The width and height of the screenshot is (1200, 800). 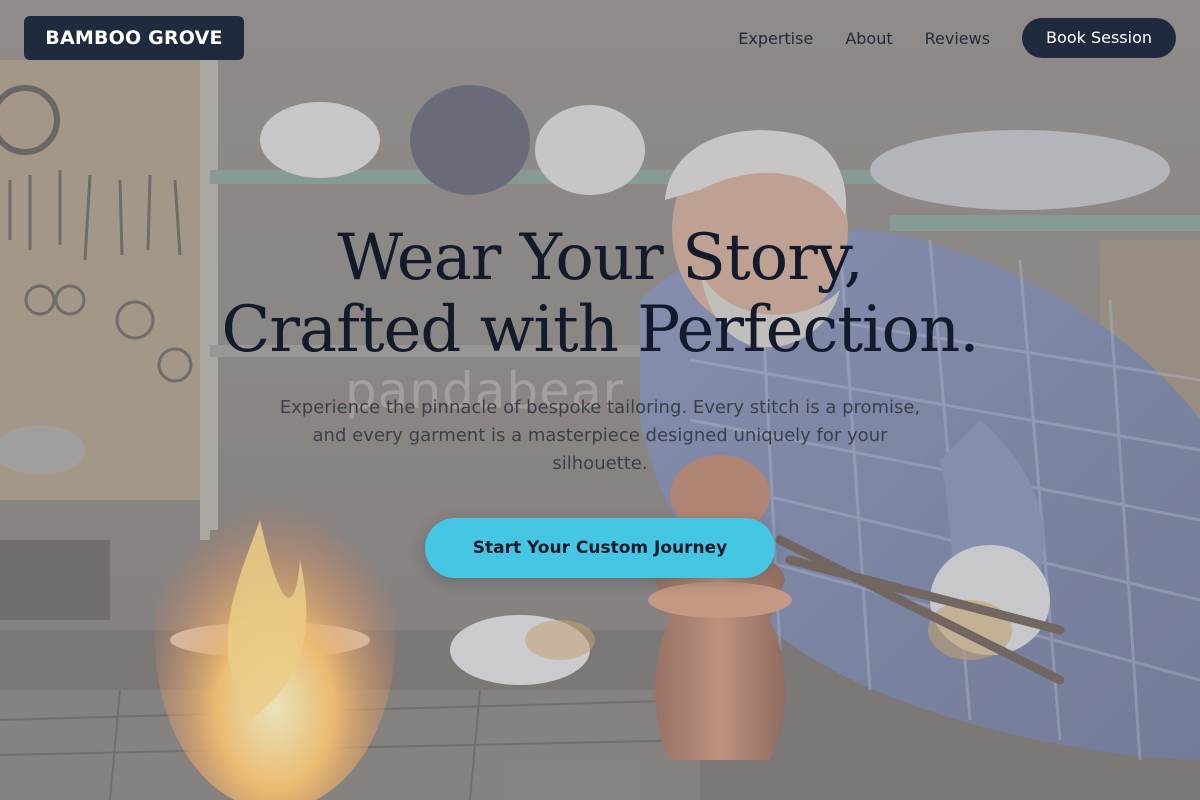 I want to click on main-nav: Expertise About Reviews Book Session, so click(x=957, y=38).